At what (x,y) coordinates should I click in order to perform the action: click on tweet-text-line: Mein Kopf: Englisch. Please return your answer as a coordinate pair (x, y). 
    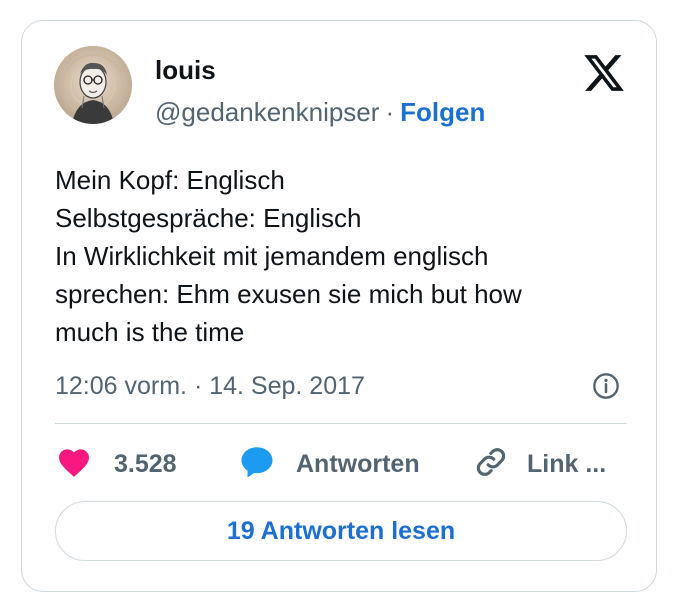
    Looking at the image, I should click on (170, 180).